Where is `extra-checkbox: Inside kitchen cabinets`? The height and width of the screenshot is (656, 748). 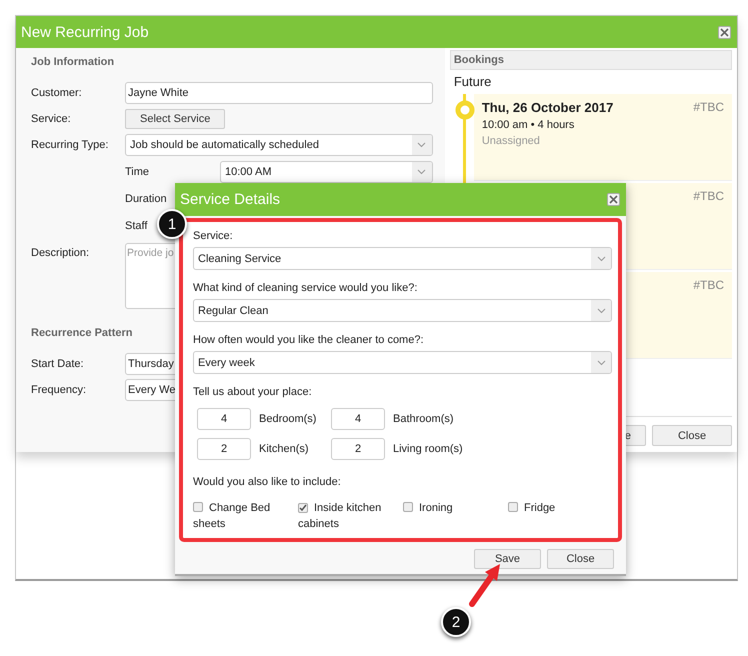
extra-checkbox: Inside kitchen cabinets is located at coordinates (344, 516).